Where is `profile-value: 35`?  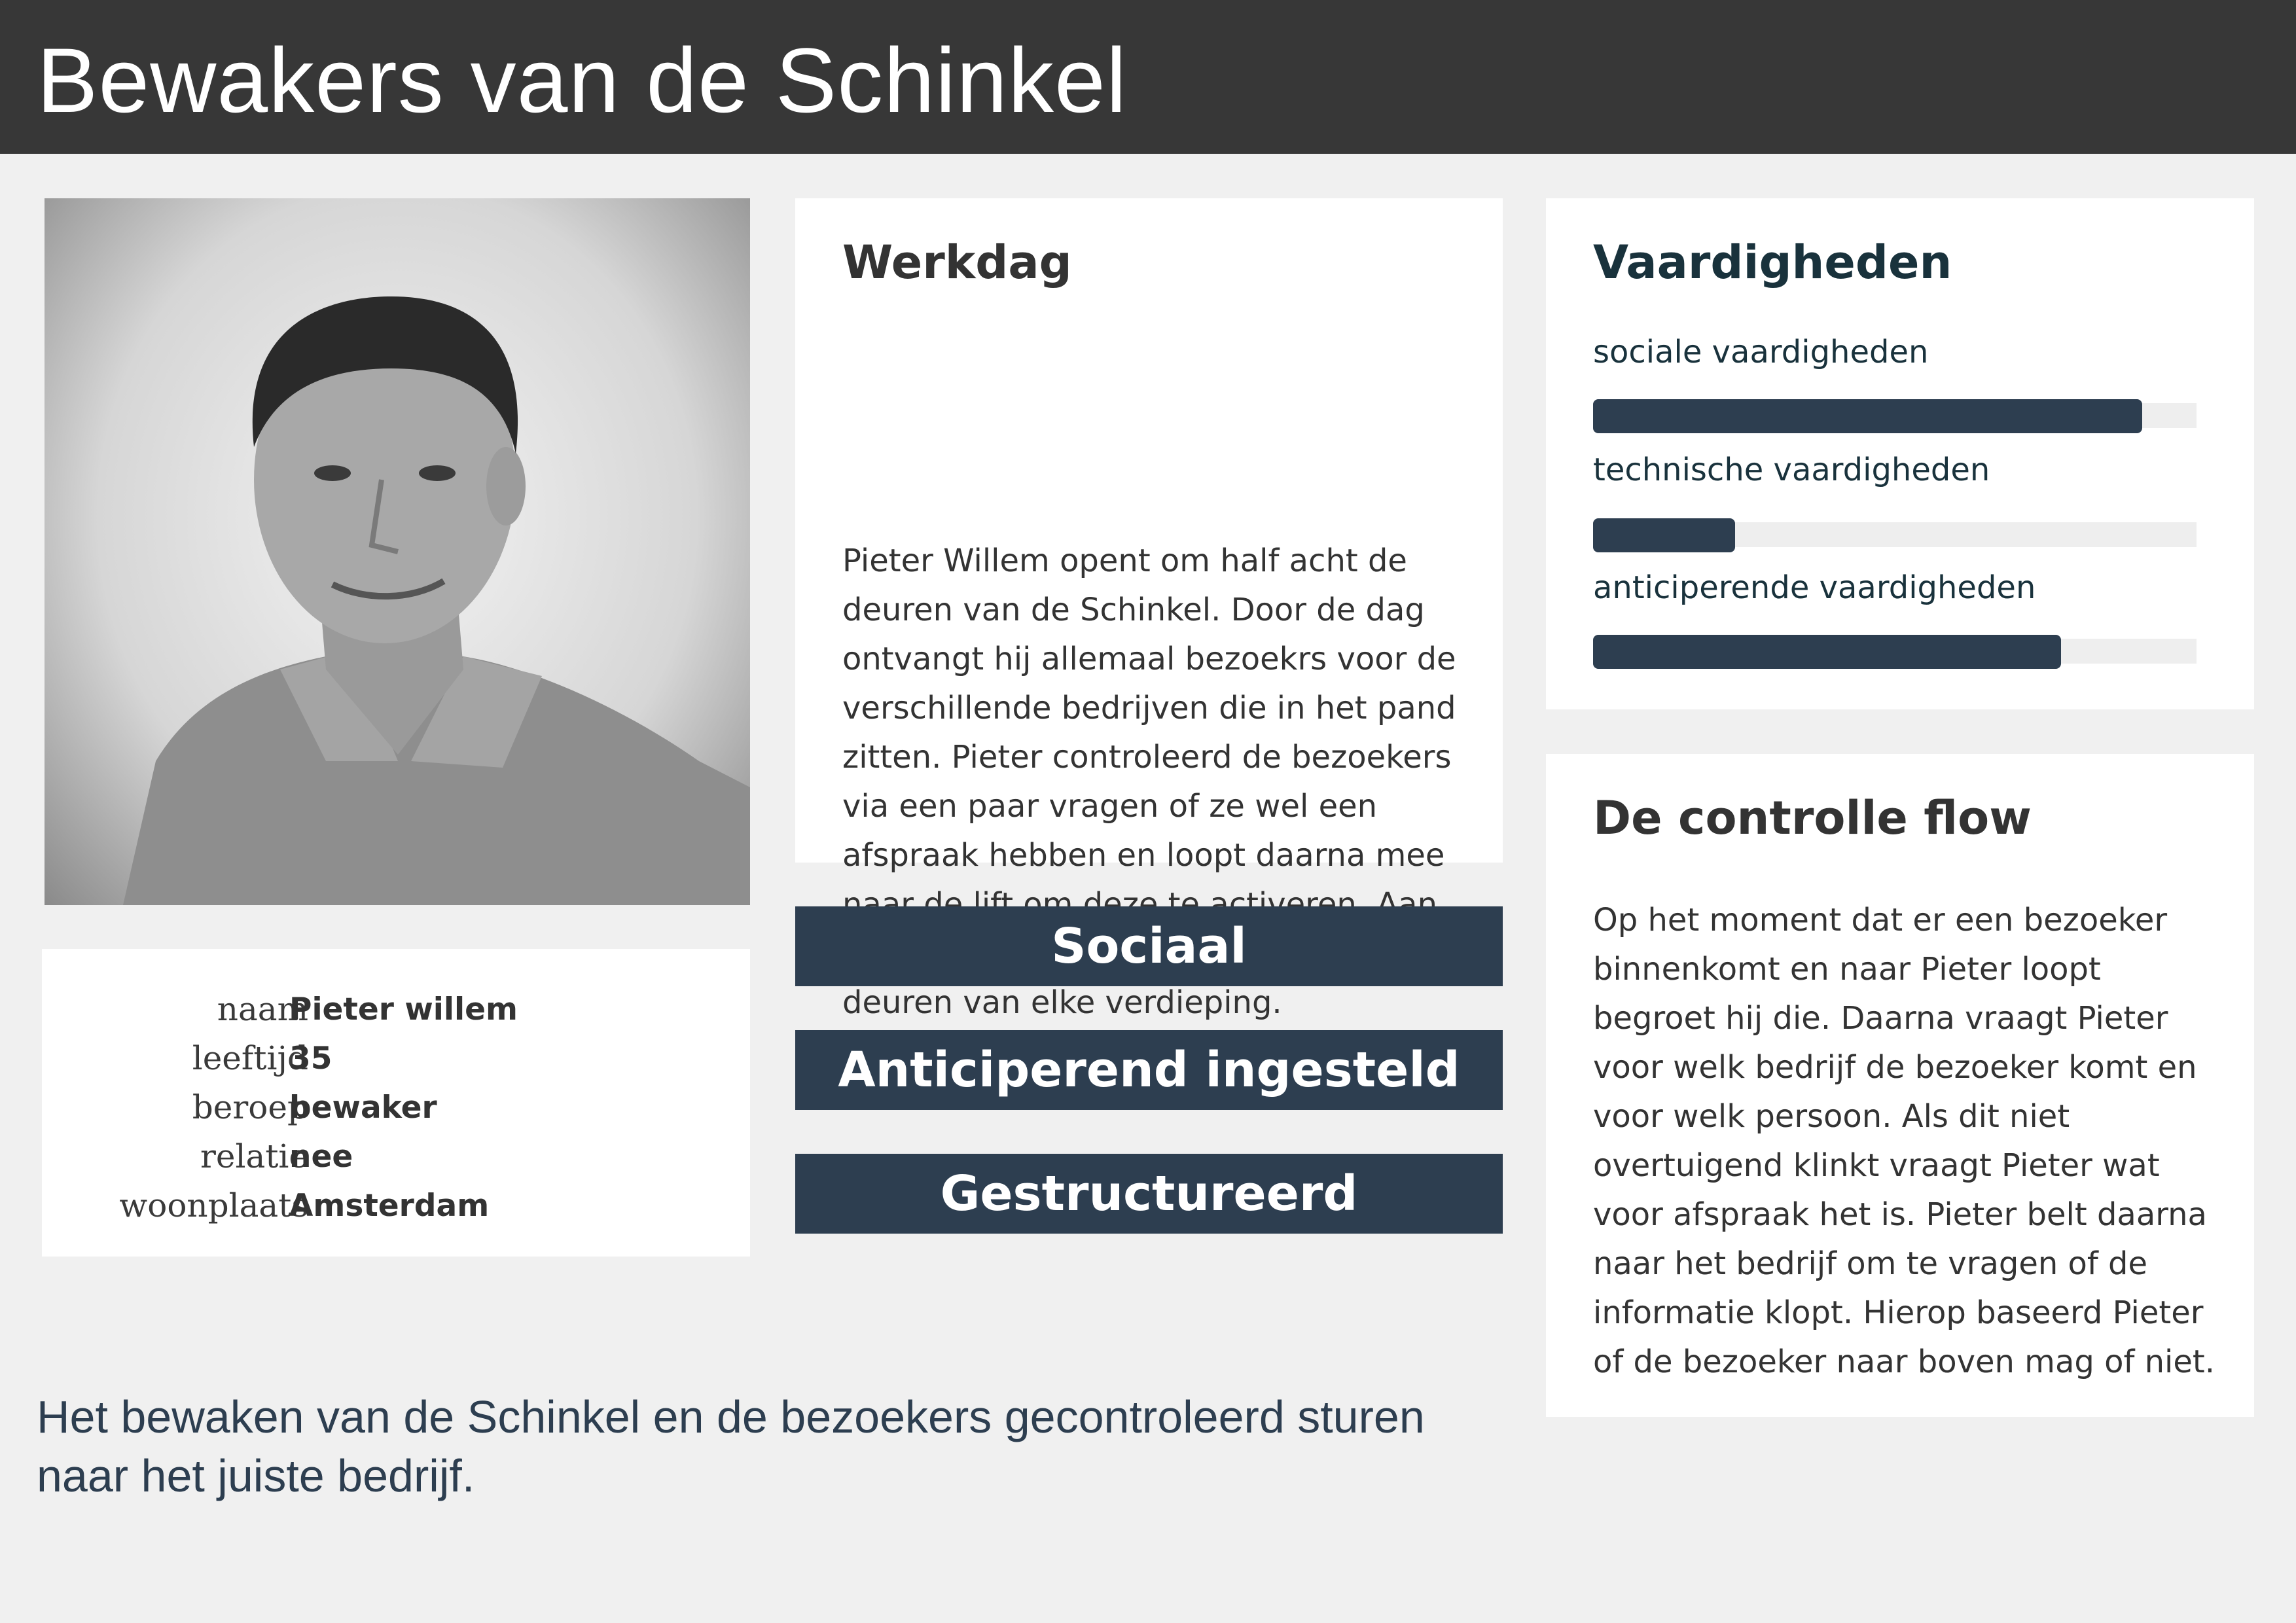 profile-value: 35 is located at coordinates (310, 1059).